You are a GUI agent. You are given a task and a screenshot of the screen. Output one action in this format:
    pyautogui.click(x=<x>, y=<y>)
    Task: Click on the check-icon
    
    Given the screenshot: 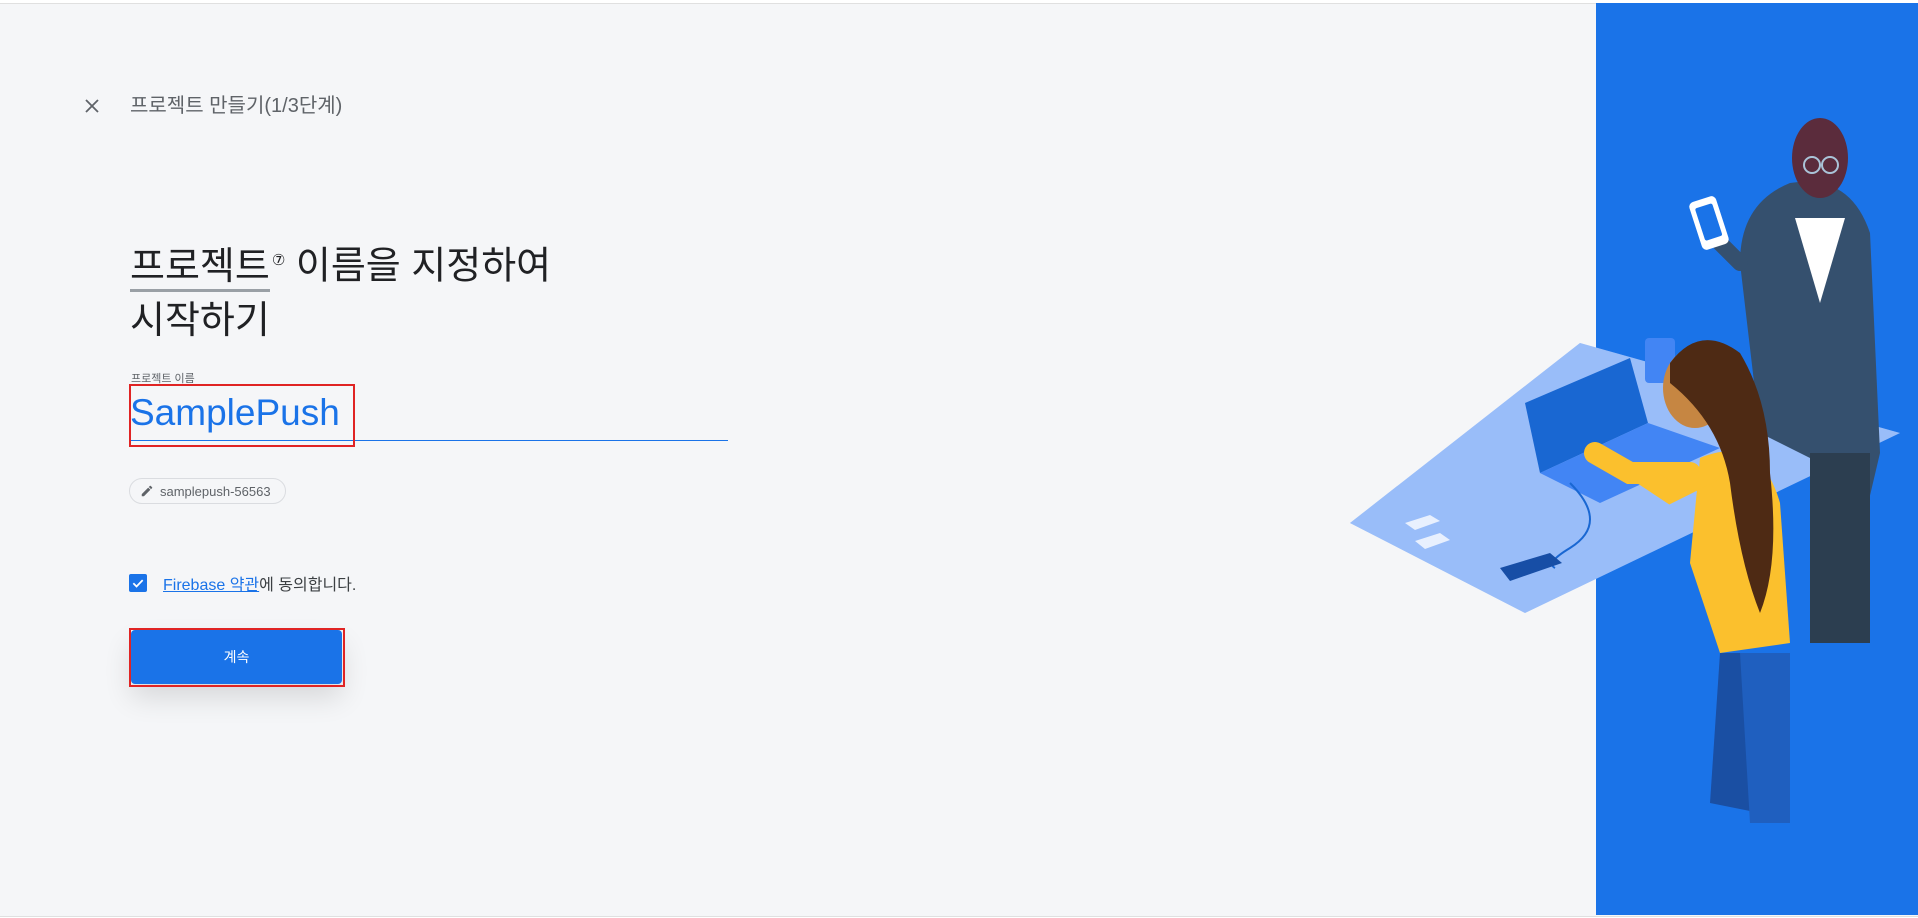 What is the action you would take?
    pyautogui.click(x=138, y=583)
    